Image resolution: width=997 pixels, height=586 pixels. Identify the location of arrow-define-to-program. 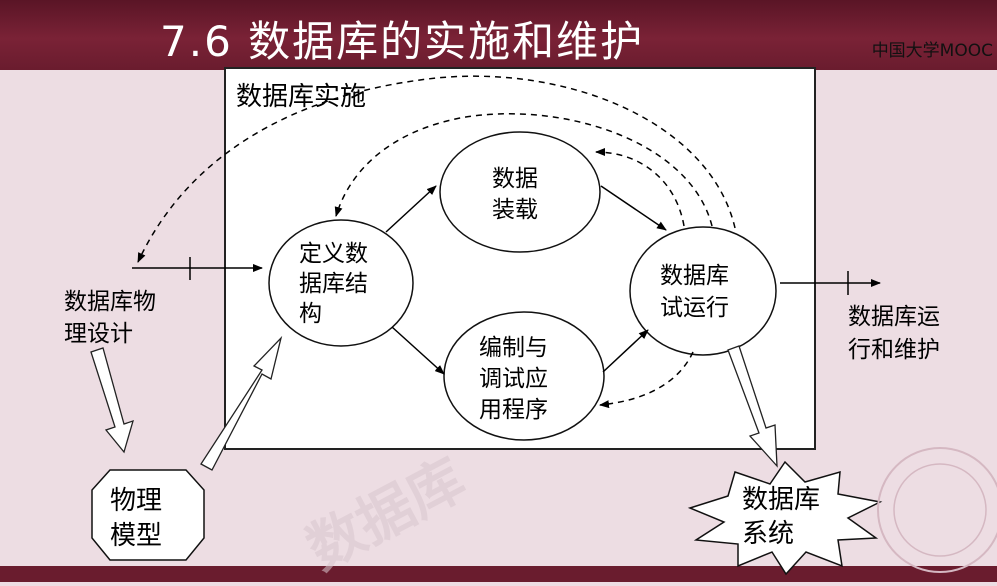
(418, 350).